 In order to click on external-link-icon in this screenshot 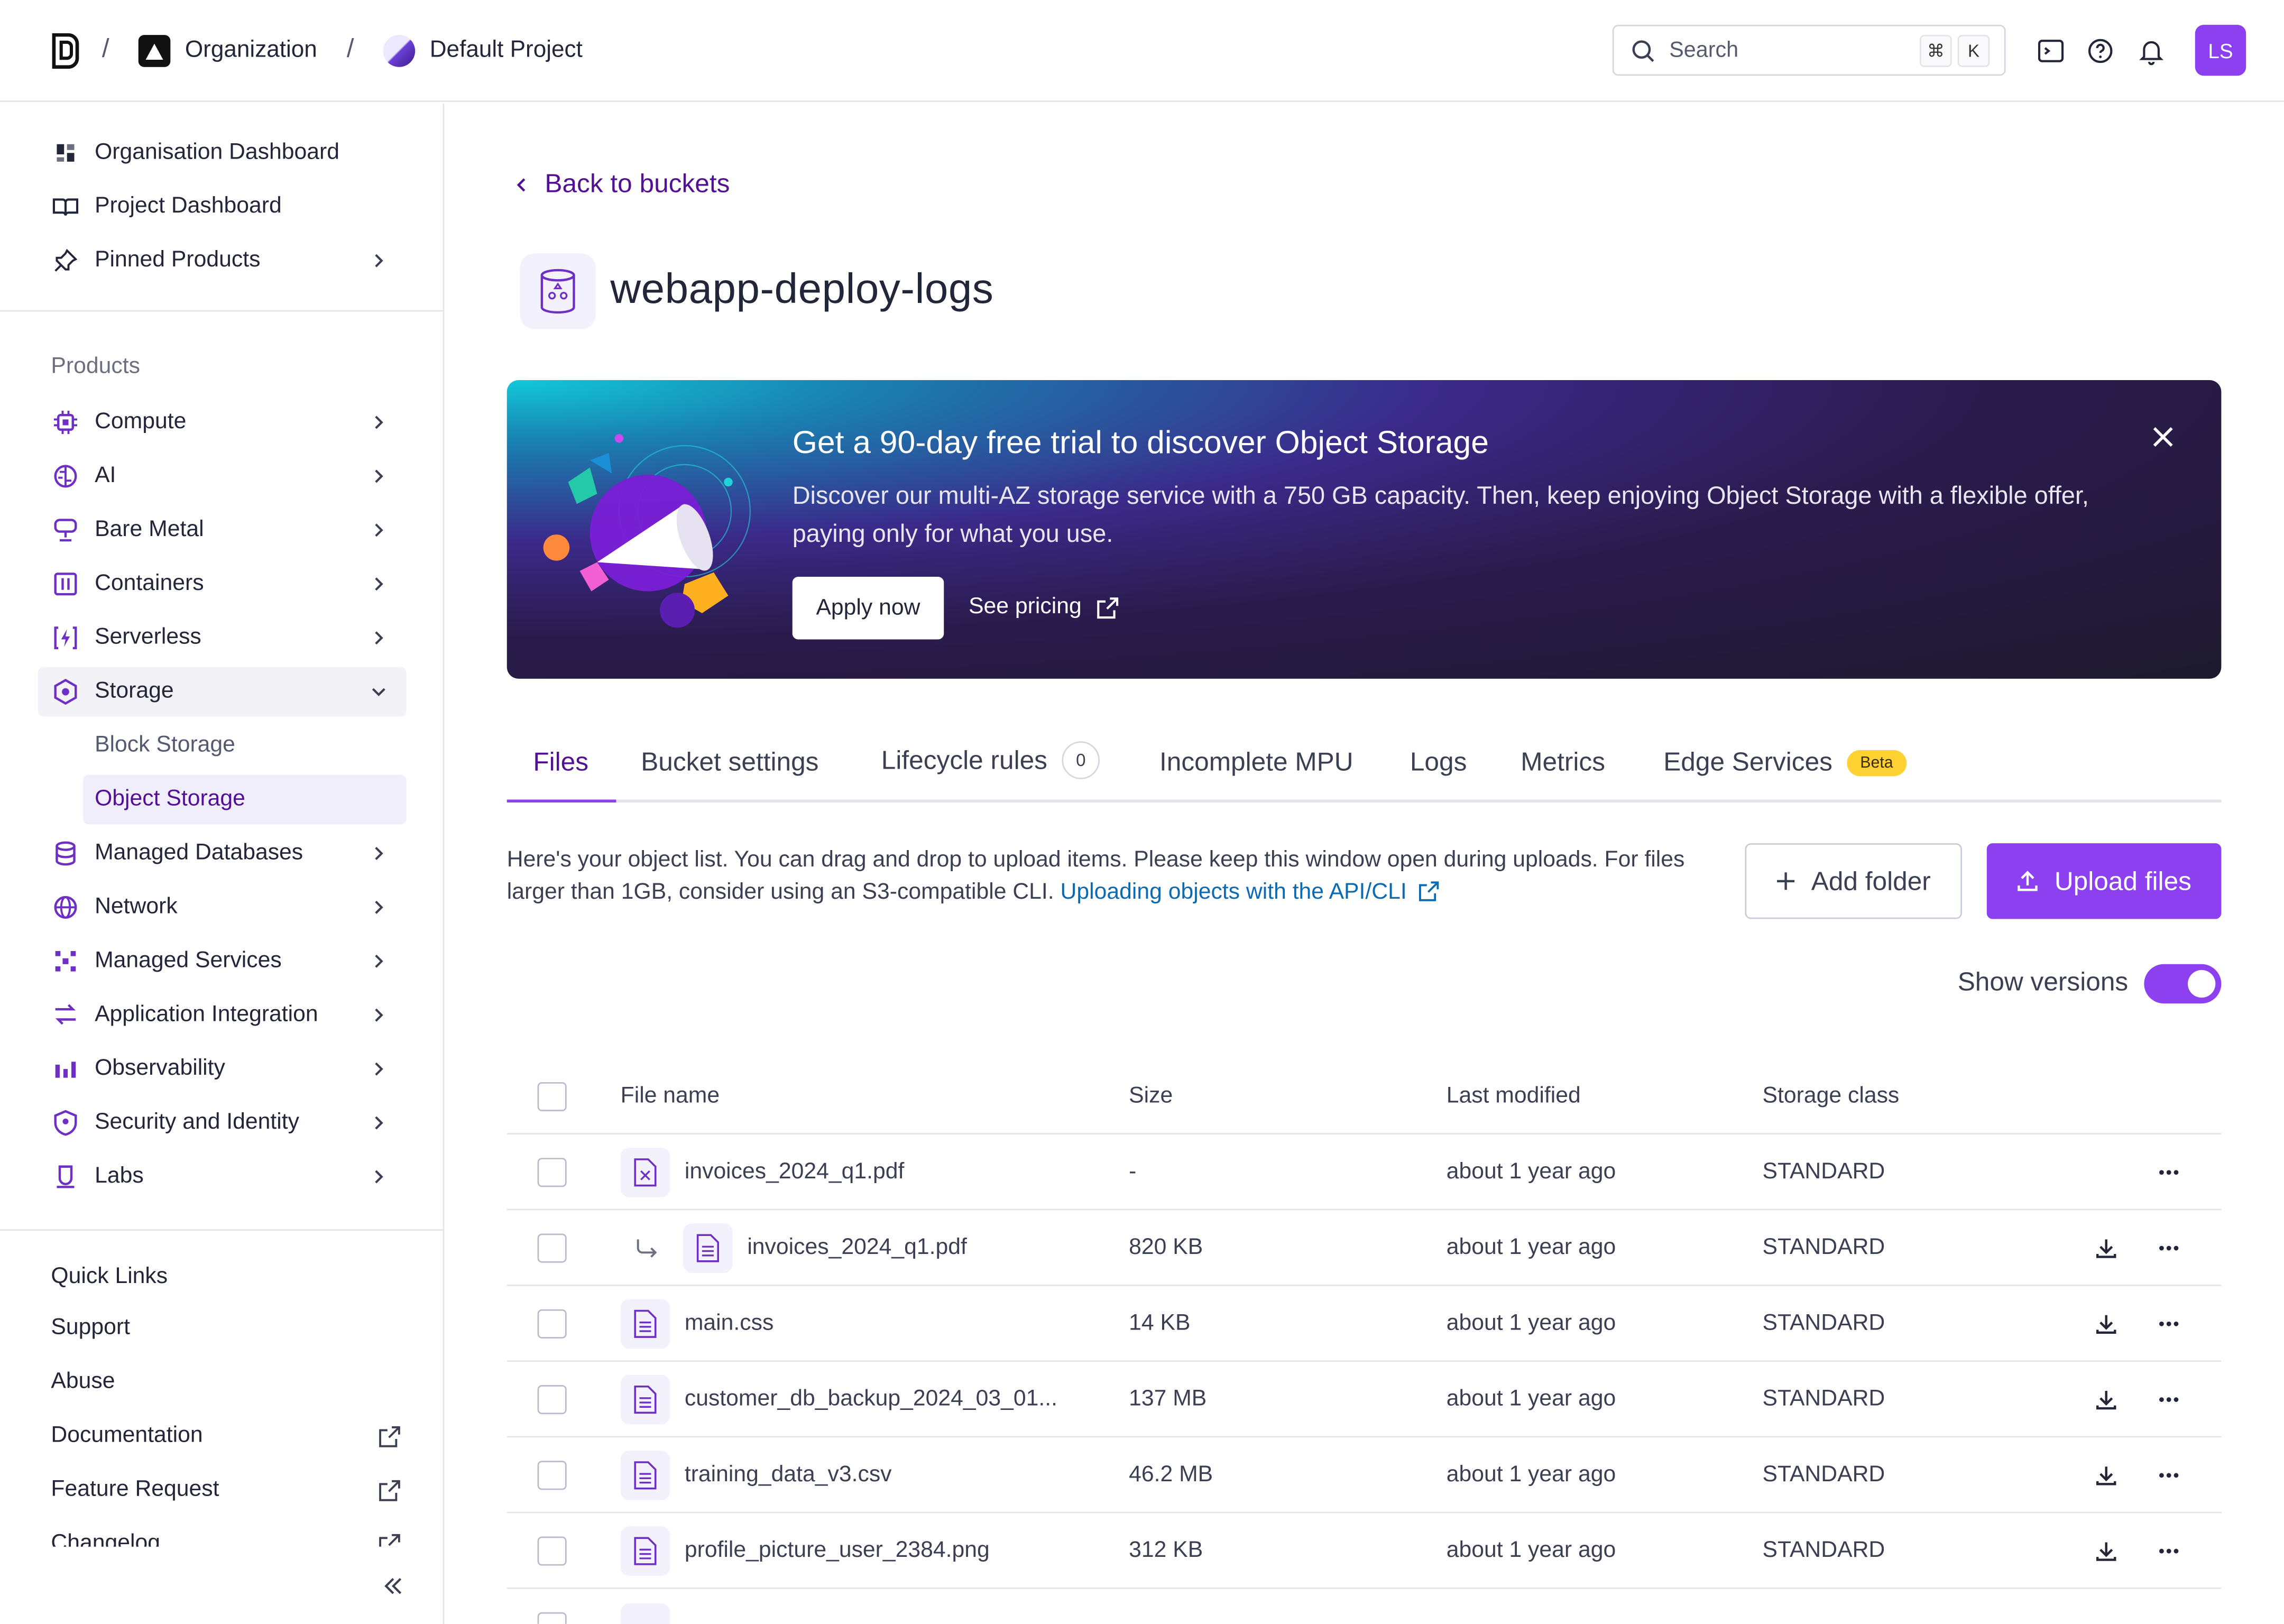, I will do `click(389, 1490)`.